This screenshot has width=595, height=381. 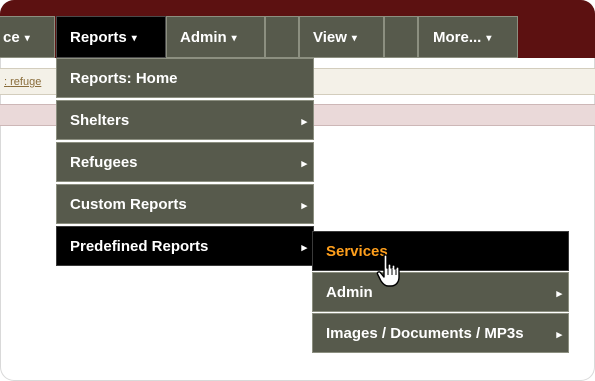 I want to click on menu-item-label: Predefined Reports, so click(x=139, y=246).